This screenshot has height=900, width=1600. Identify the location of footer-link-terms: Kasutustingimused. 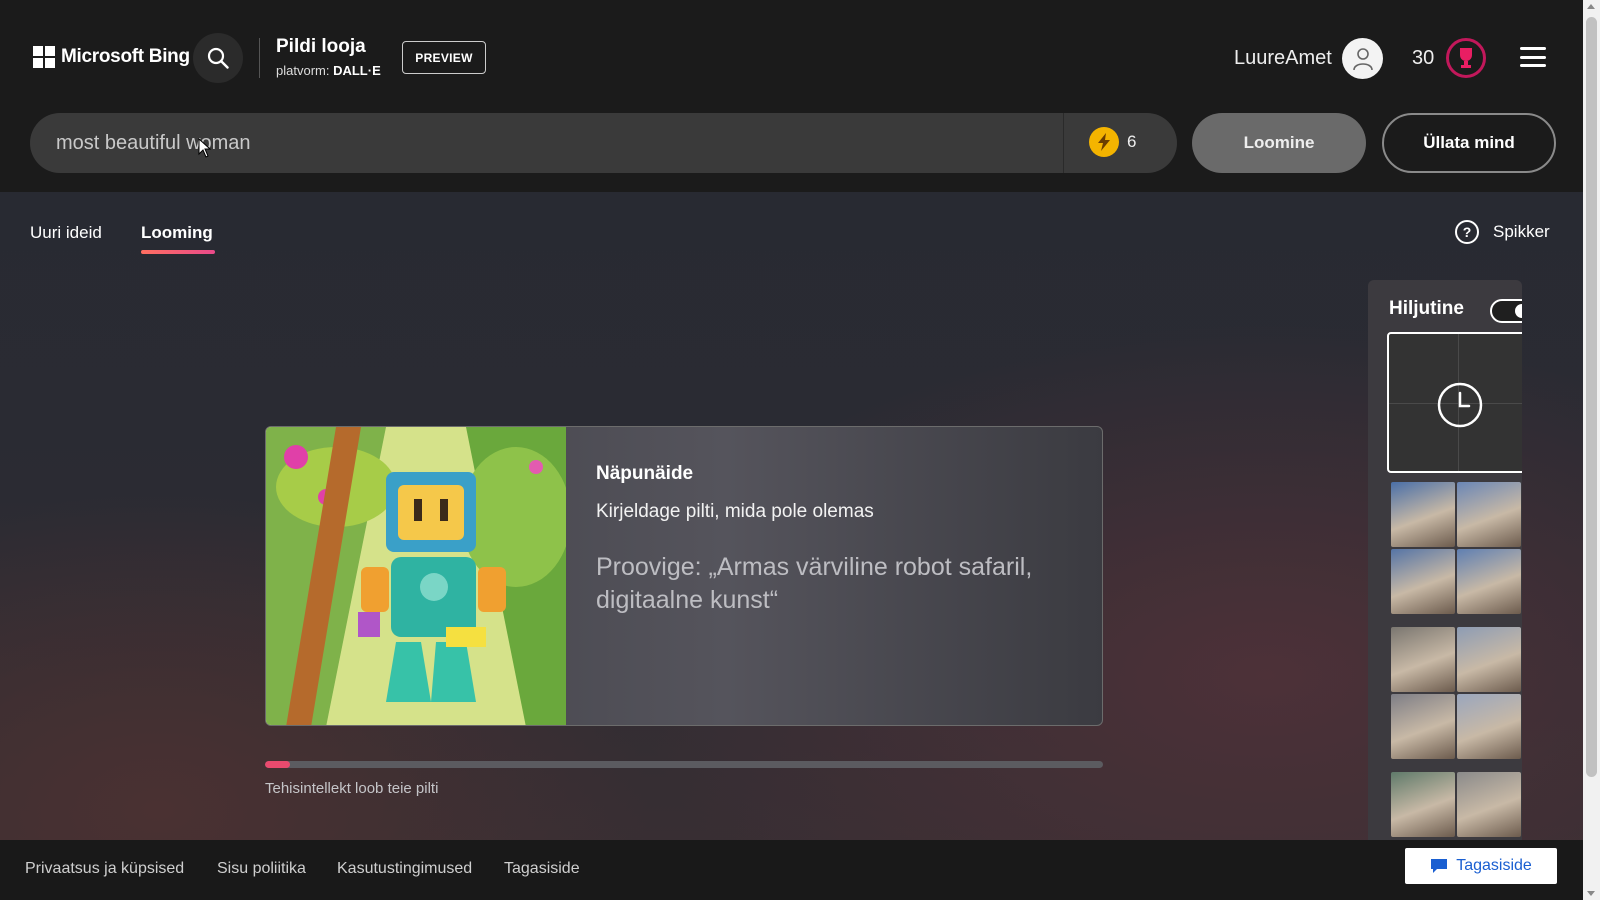
(404, 869).